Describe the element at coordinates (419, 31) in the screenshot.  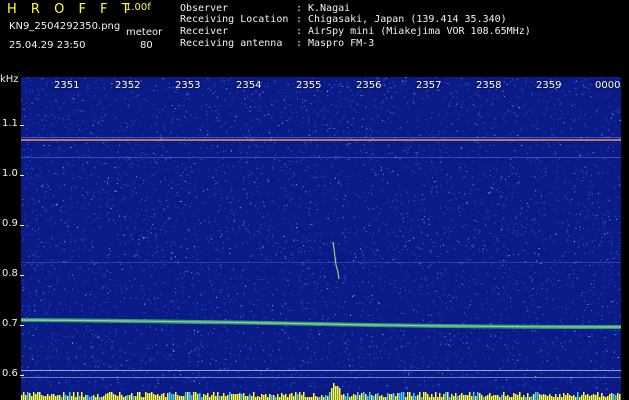
I see `receiver-value: AirSpy mini (Miakejima VOR 108.65MHz)` at that location.